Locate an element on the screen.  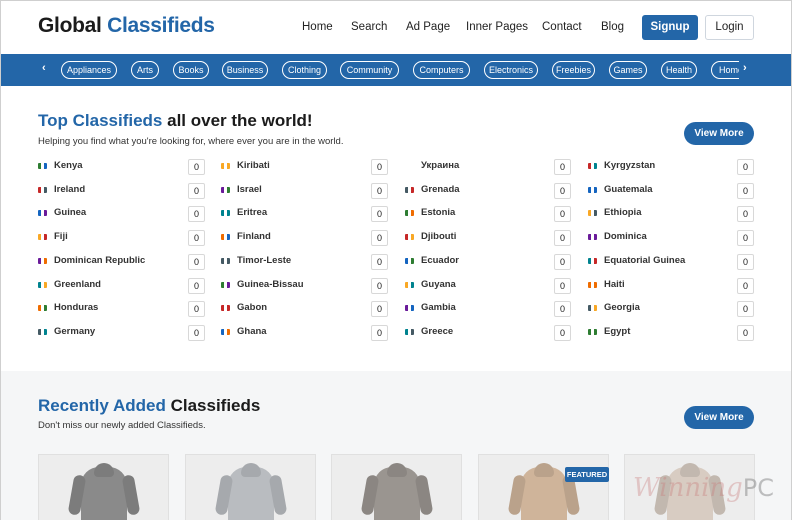
category-pill: Appliances is located at coordinates (89, 70).